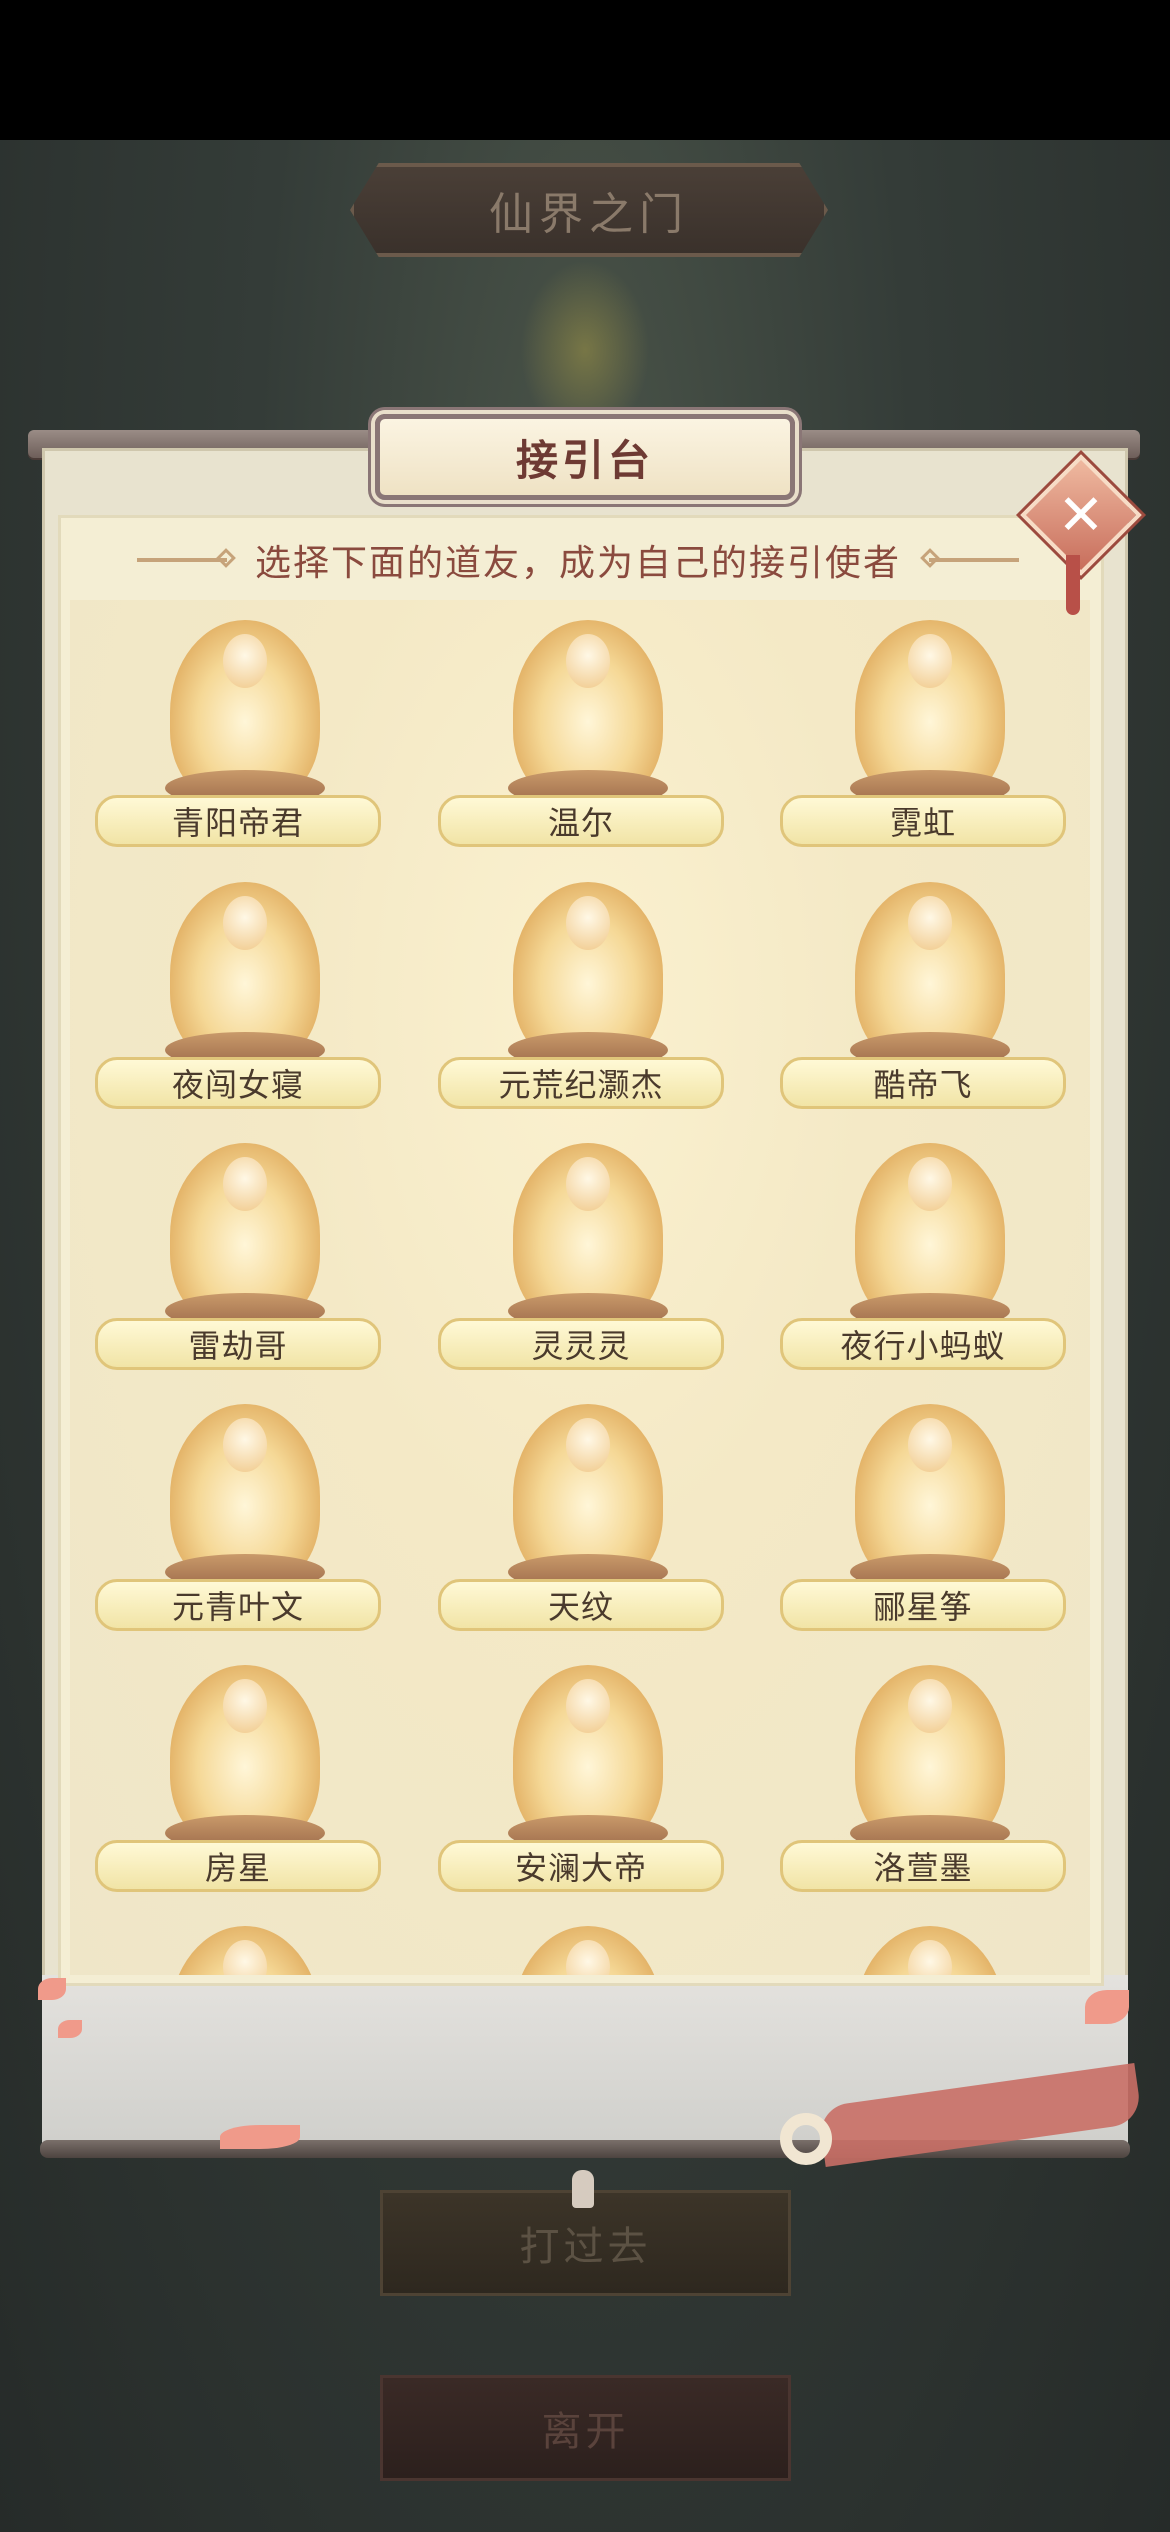 The image size is (1170, 2532). What do you see at coordinates (923, 1083) in the screenshot?
I see `candidate-name: 酷帝飞` at bounding box center [923, 1083].